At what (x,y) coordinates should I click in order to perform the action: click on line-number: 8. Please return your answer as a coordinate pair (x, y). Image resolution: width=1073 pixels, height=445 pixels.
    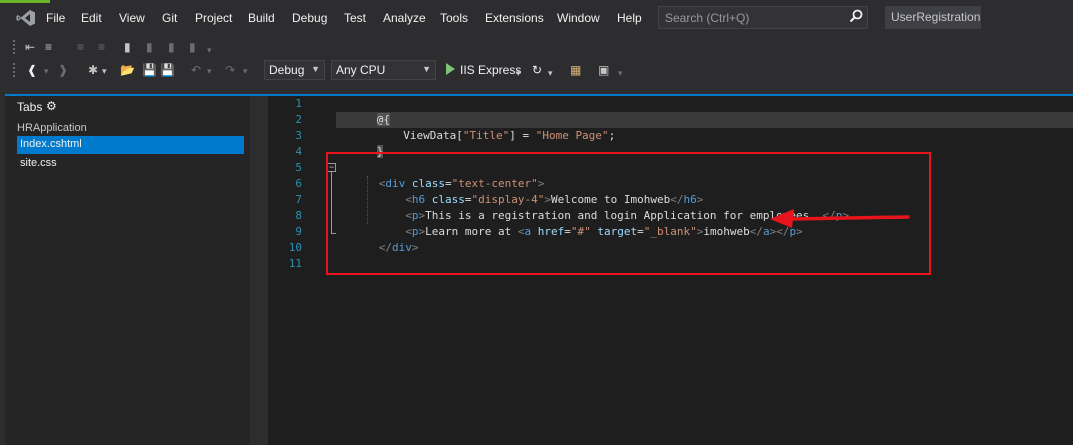
    Looking at the image, I should click on (298, 215).